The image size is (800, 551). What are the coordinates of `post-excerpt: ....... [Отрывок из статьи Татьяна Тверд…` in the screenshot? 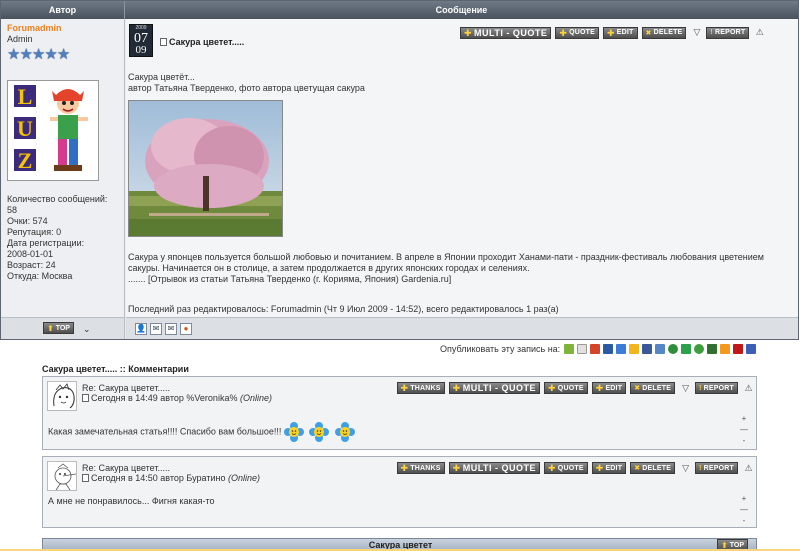 It's located at (290, 279).